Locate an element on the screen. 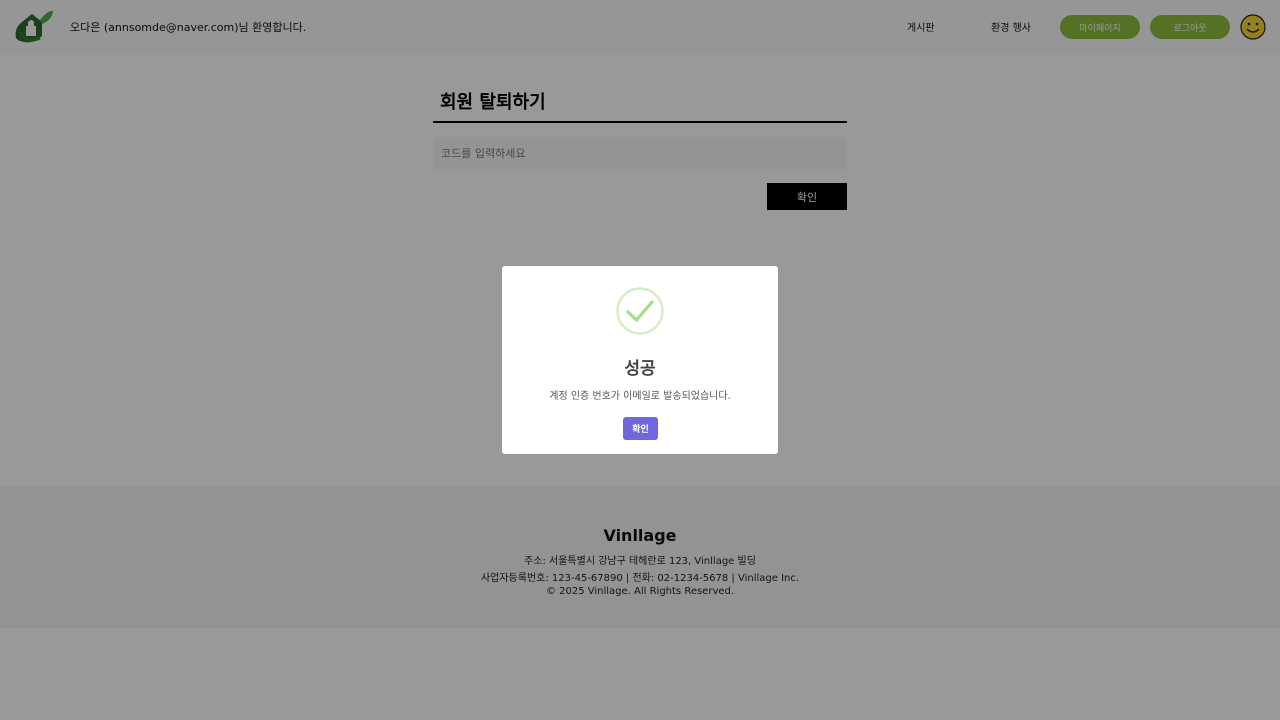 The image size is (1280, 720). success-check-icon is located at coordinates (640, 311).